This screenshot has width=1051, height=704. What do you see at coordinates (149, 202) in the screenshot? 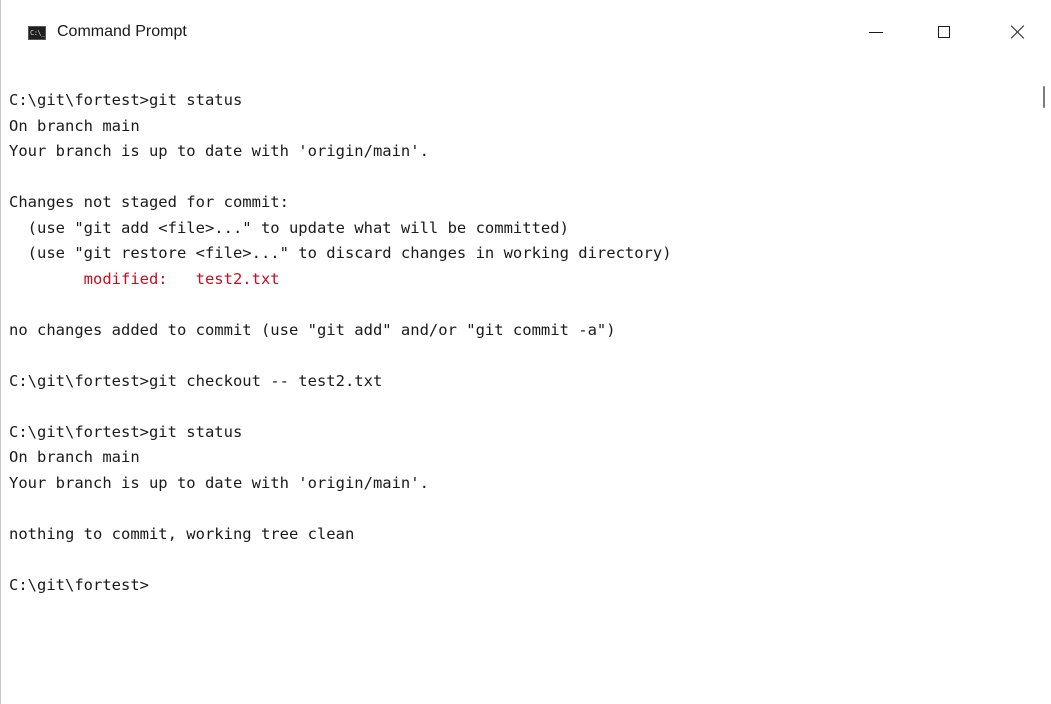
I see `console-line: Changes not staged for commit:` at bounding box center [149, 202].